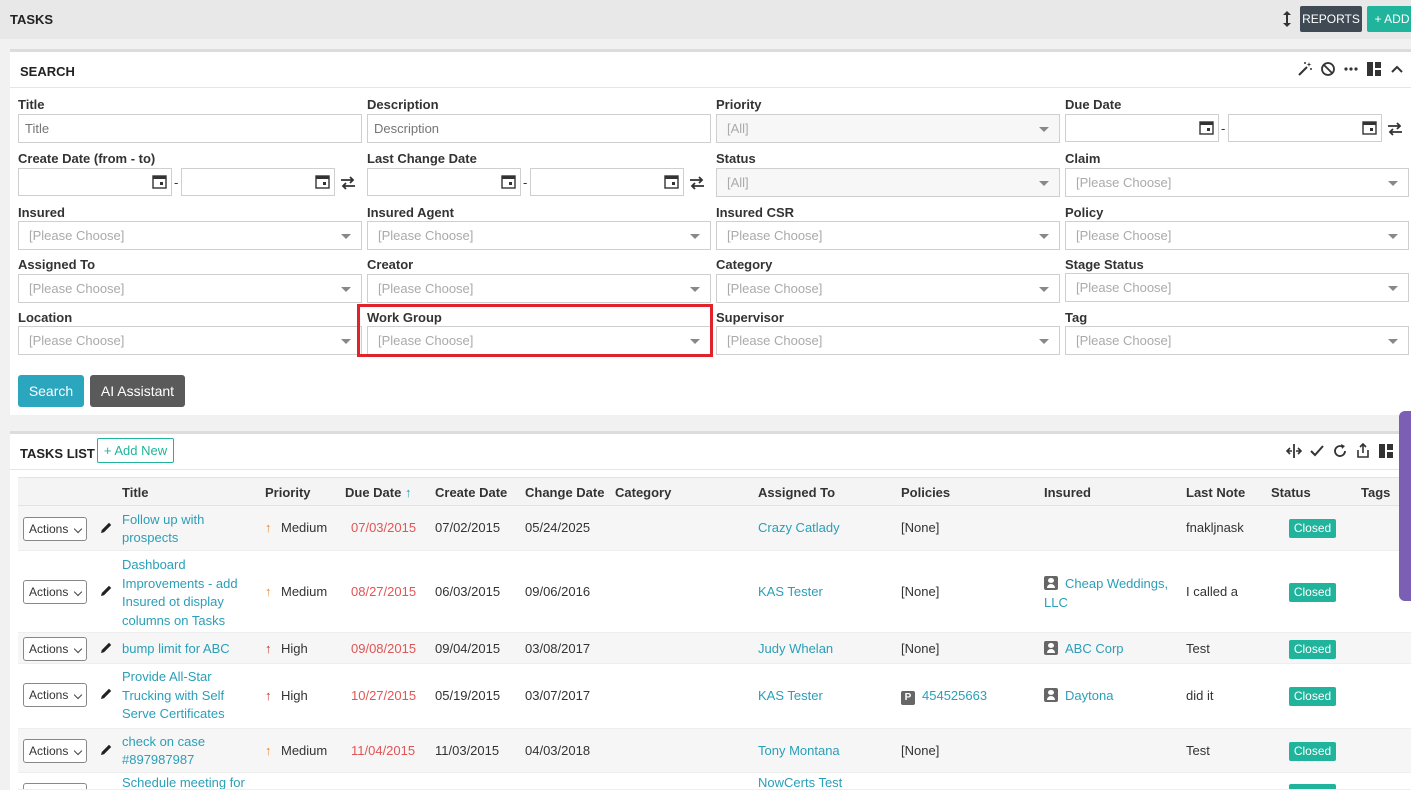 Image resolution: width=1411 pixels, height=790 pixels. Describe the element at coordinates (294, 695) in the screenshot. I see `priority-value: High` at that location.